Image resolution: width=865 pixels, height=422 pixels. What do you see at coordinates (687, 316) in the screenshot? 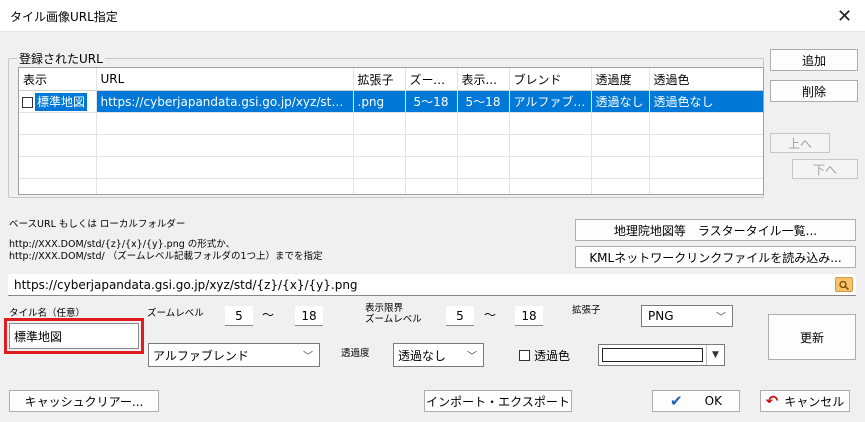
I see `extension-select: PNG ﹀` at bounding box center [687, 316].